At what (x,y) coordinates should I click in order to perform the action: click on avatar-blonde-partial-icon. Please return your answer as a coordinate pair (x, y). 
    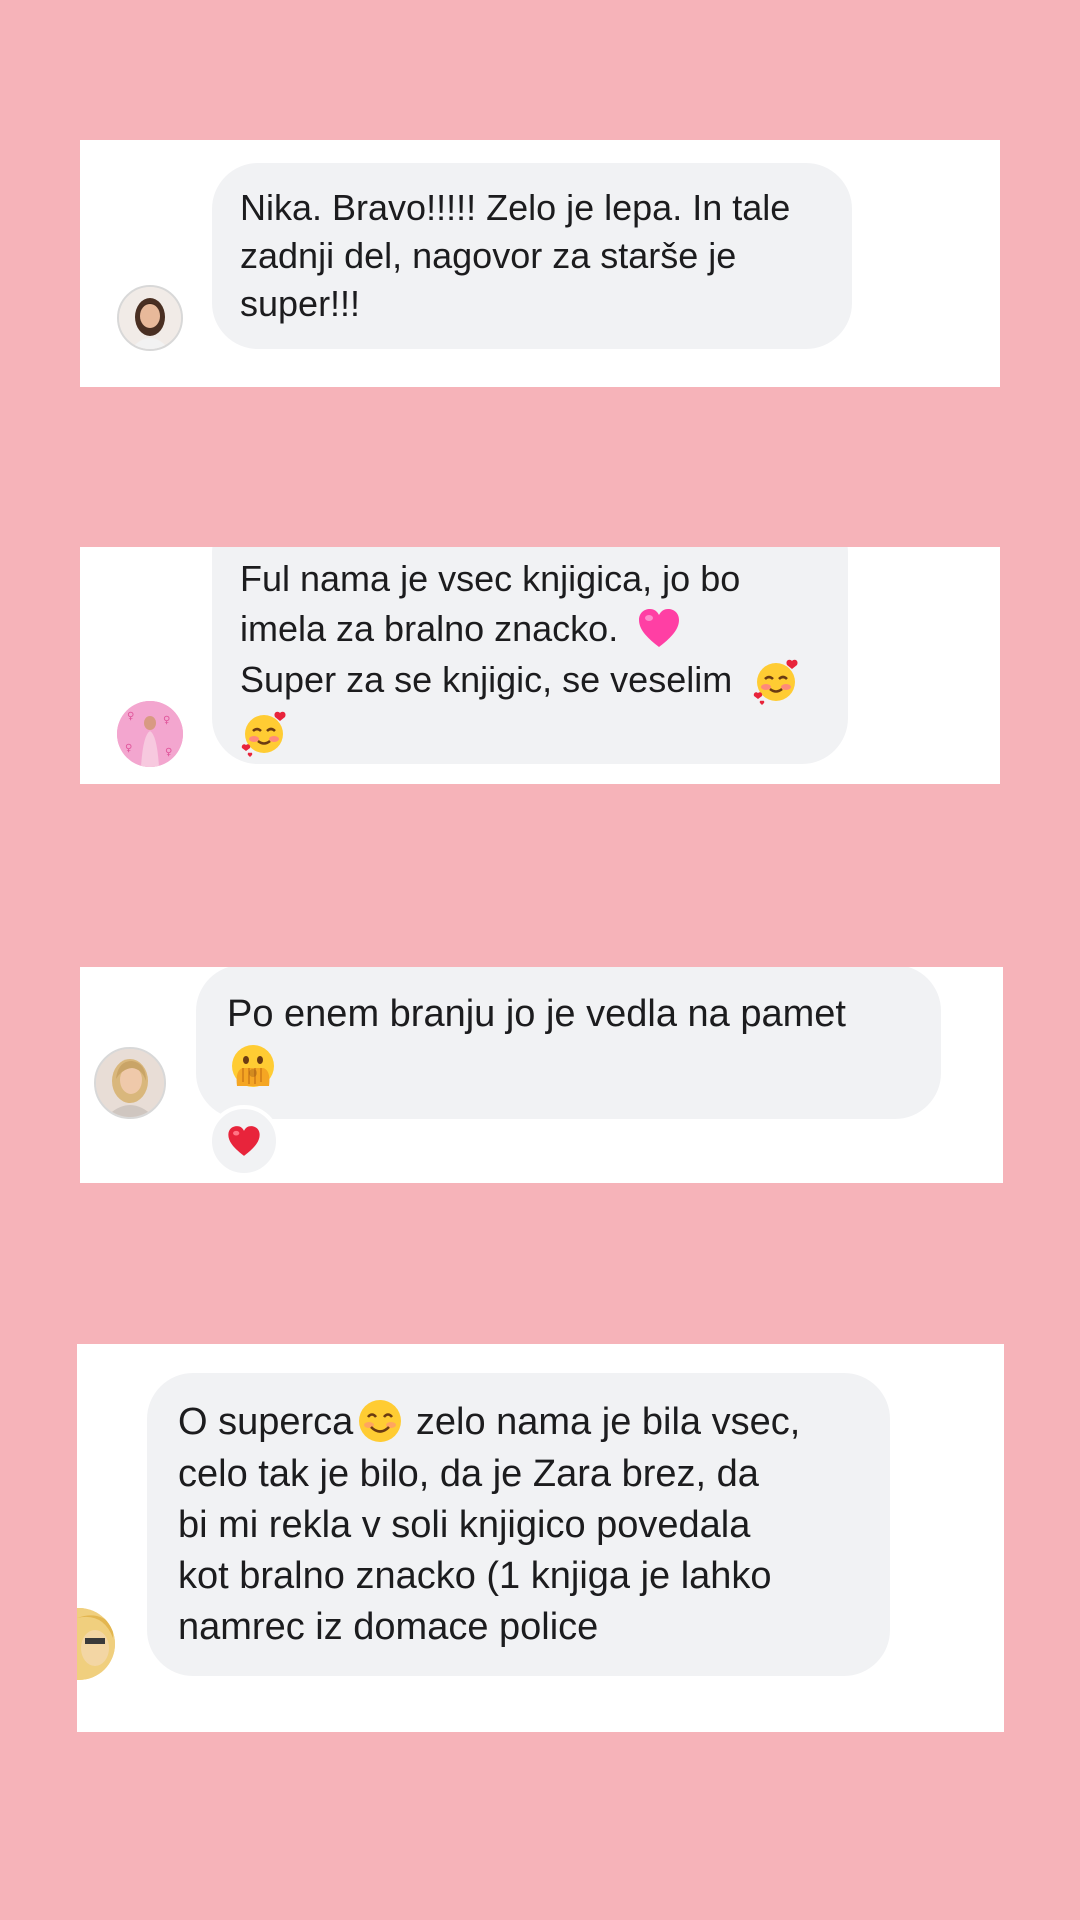
    Looking at the image, I should click on (96, 1644).